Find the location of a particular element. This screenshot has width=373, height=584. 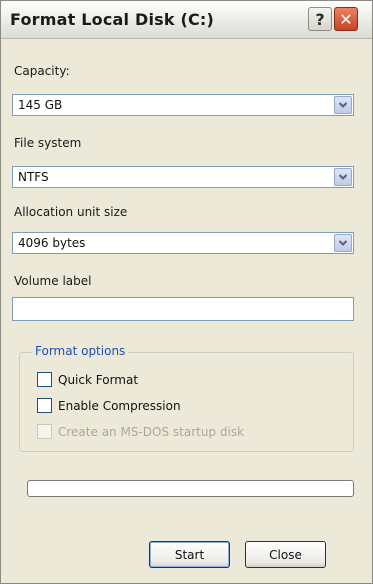

file-system-select: NTFS is located at coordinates (183, 177).